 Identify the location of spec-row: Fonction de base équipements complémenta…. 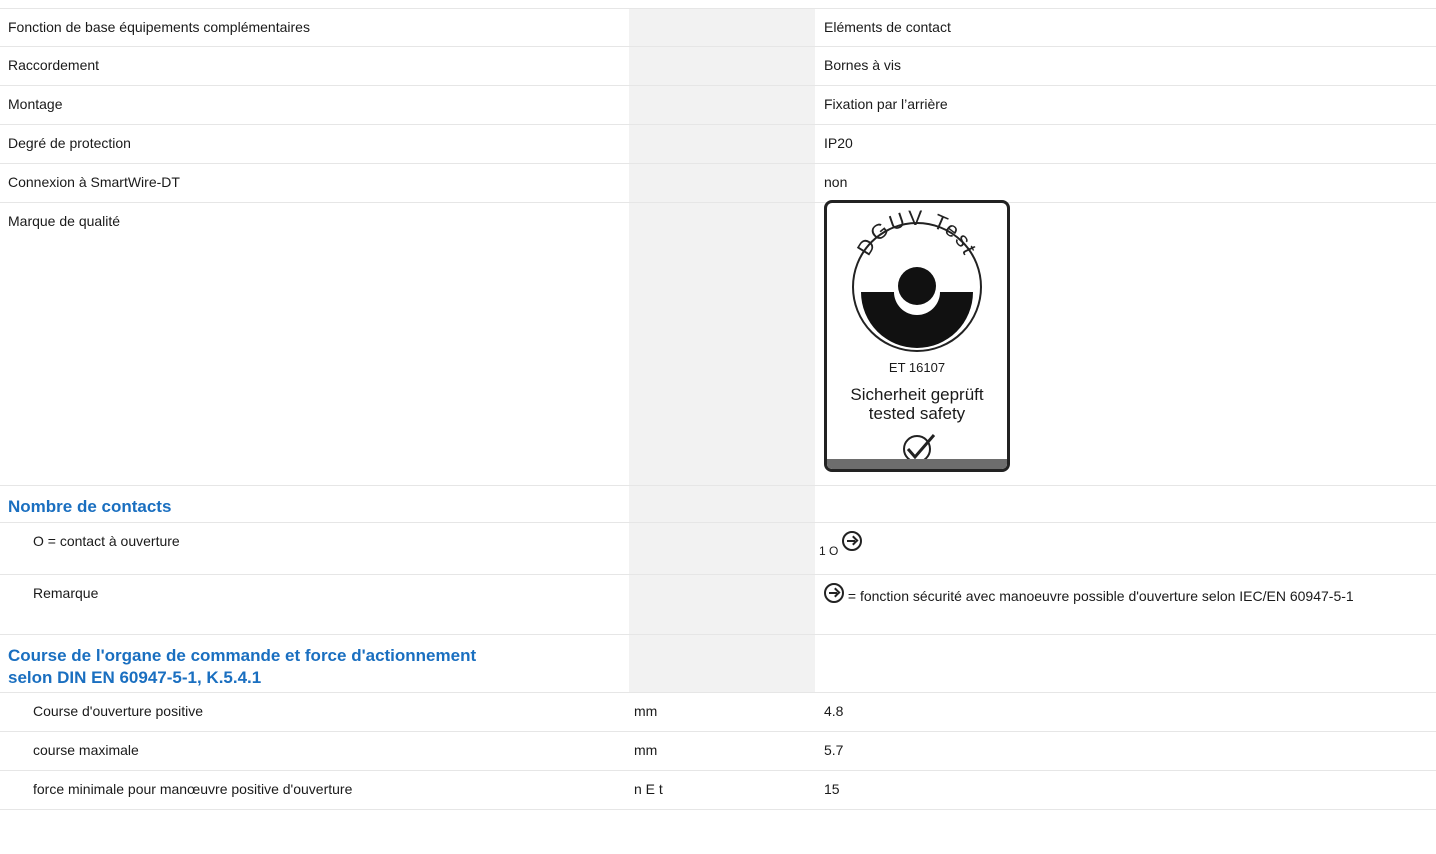
(718, 27).